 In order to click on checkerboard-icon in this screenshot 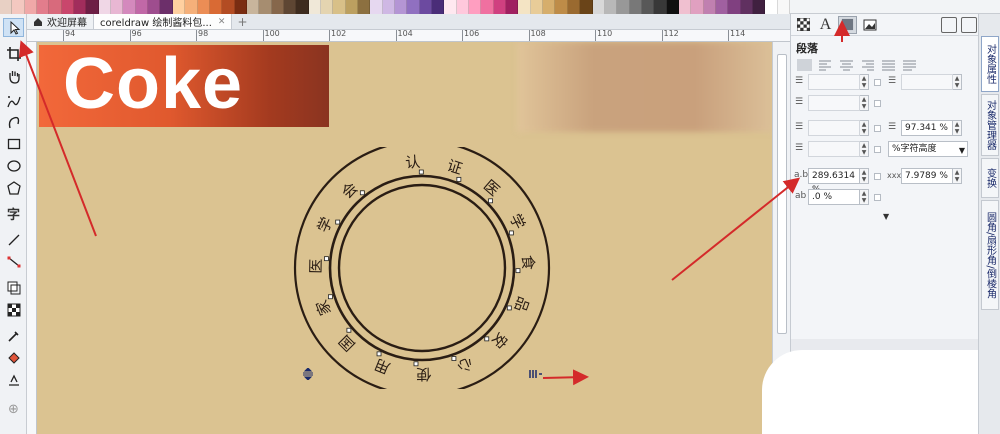, I will do `click(803, 25)`.